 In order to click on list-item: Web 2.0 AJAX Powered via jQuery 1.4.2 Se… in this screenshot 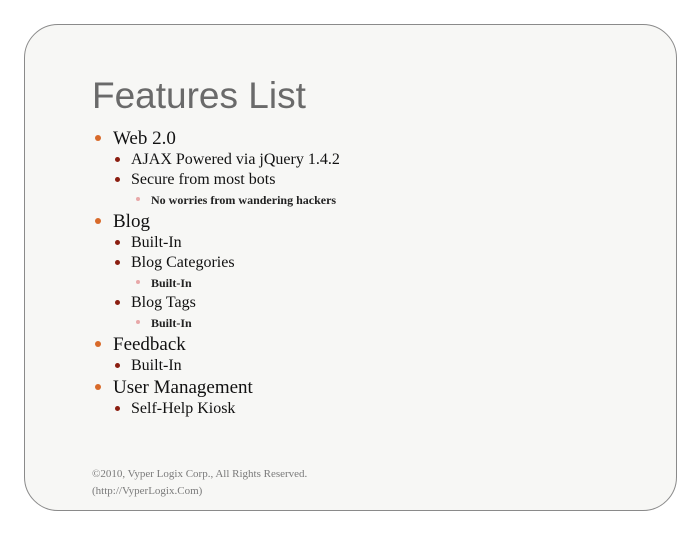, I will do `click(372, 168)`.